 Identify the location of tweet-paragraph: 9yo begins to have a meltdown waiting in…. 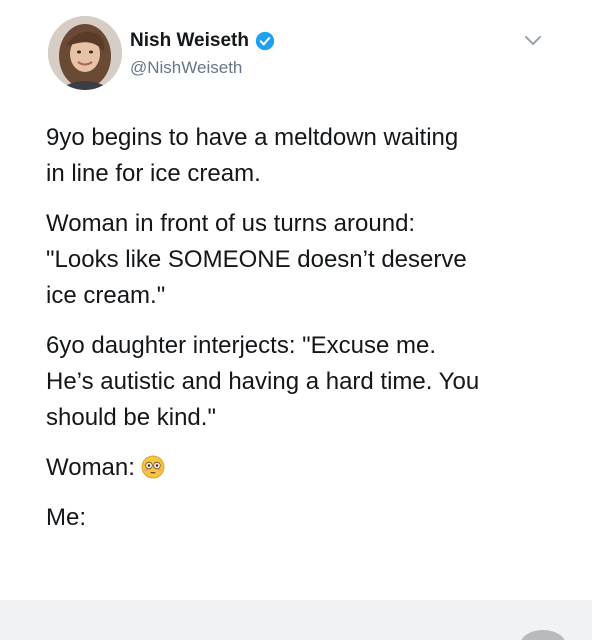
(306, 156).